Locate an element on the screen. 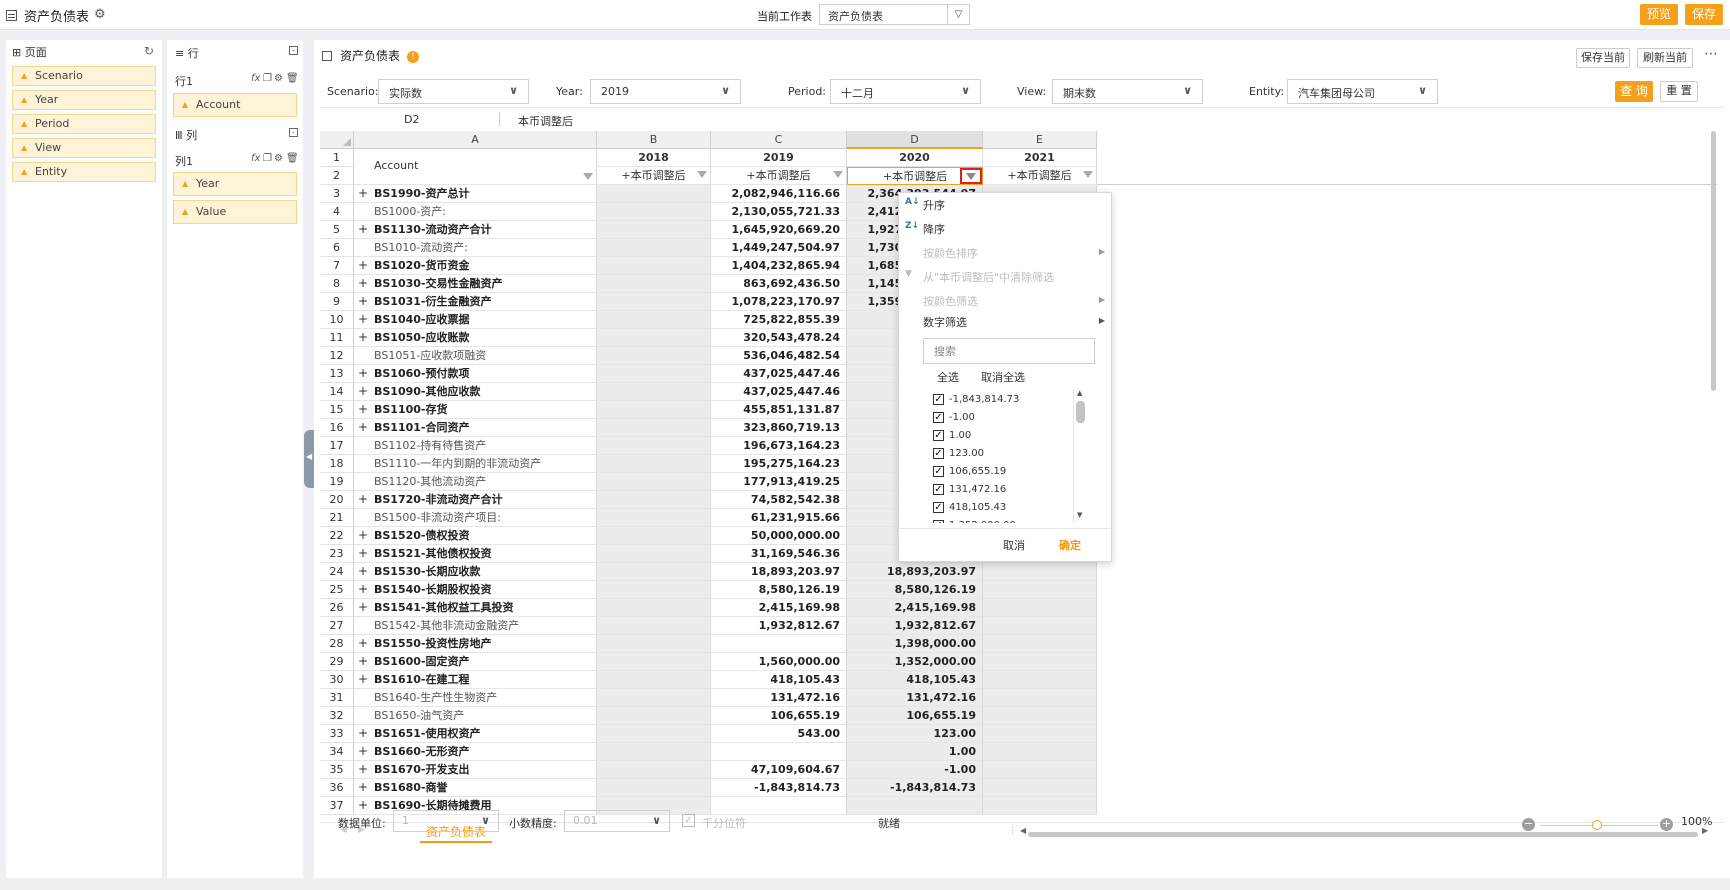 Image resolution: width=1730 pixels, height=890 pixels. filter-value-item: ✓ -1.00 is located at coordinates (1003, 418).